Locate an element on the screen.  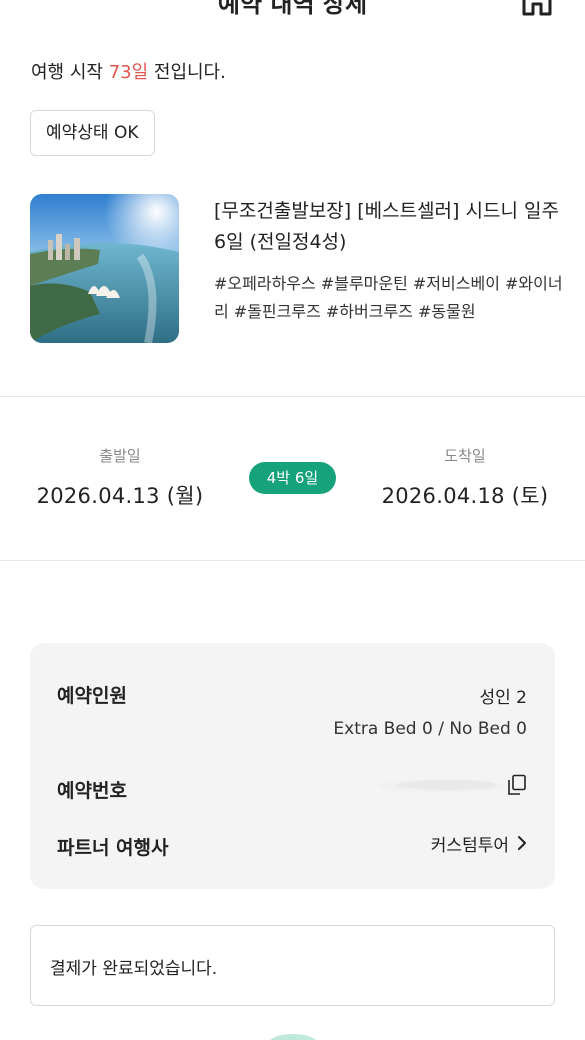
partner-agency-link: 커스텀투어 is located at coordinates (479, 843).